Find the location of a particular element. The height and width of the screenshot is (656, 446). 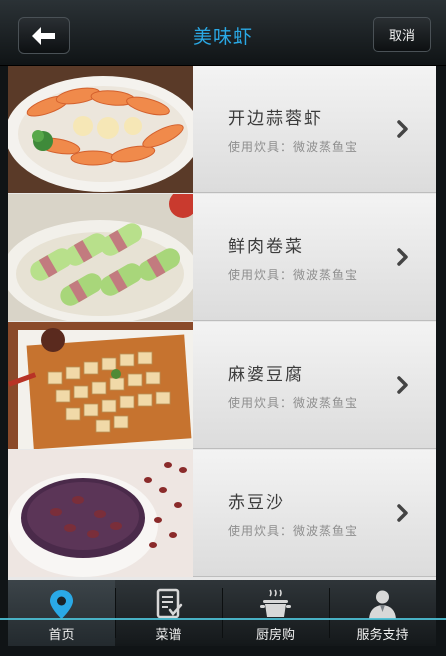

recipe-name: 开边蒜蓉虾 is located at coordinates (275, 119).